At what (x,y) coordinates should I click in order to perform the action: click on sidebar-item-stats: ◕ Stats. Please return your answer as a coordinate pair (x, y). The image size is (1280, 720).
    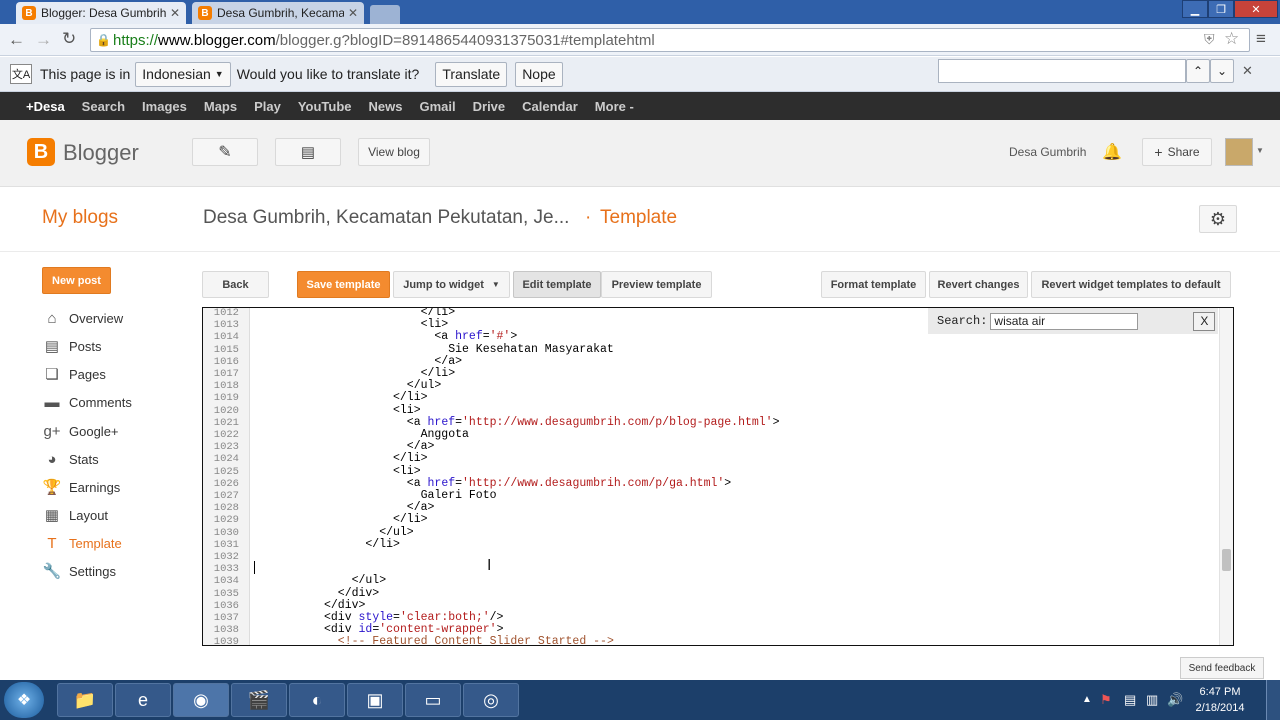
    Looking at the image, I should click on (70, 459).